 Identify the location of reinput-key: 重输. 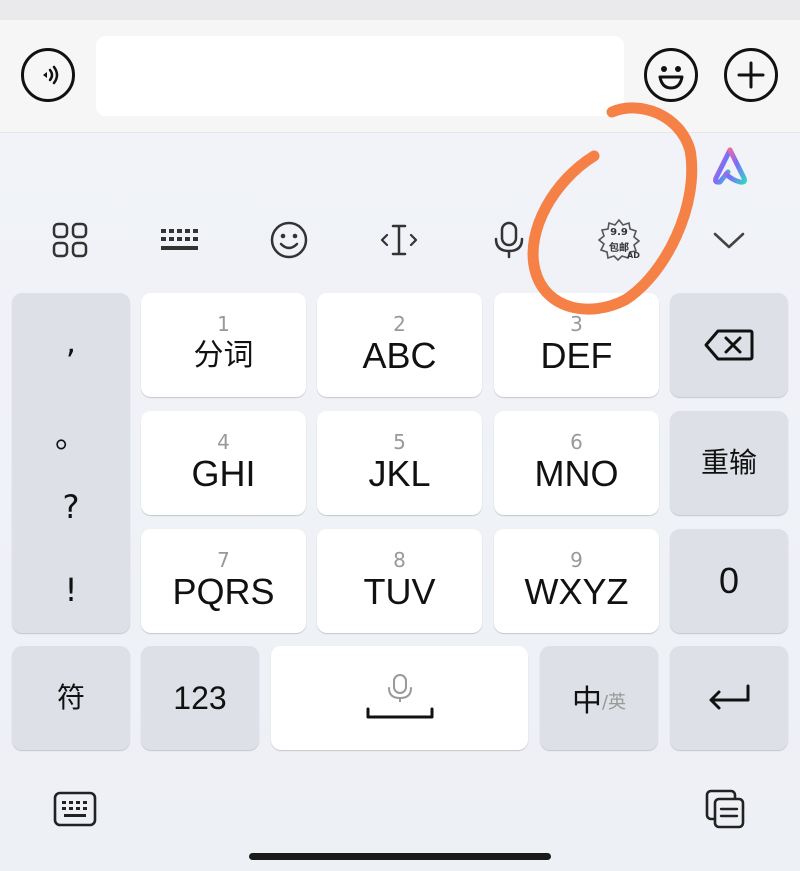
(729, 463).